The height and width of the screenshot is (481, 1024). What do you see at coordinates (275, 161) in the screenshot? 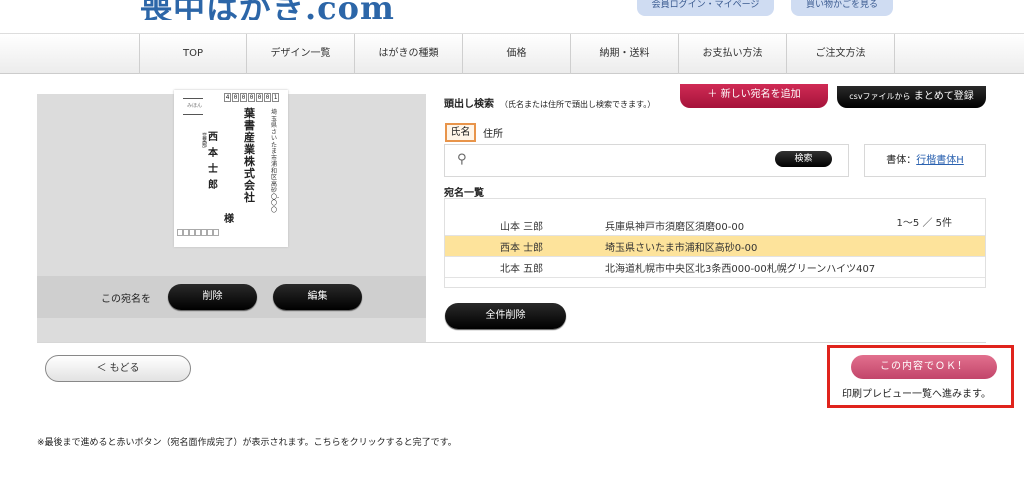
I see `recipient-address: 埼玉県さいたま市浦和区高砂〇-〇〇` at bounding box center [275, 161].